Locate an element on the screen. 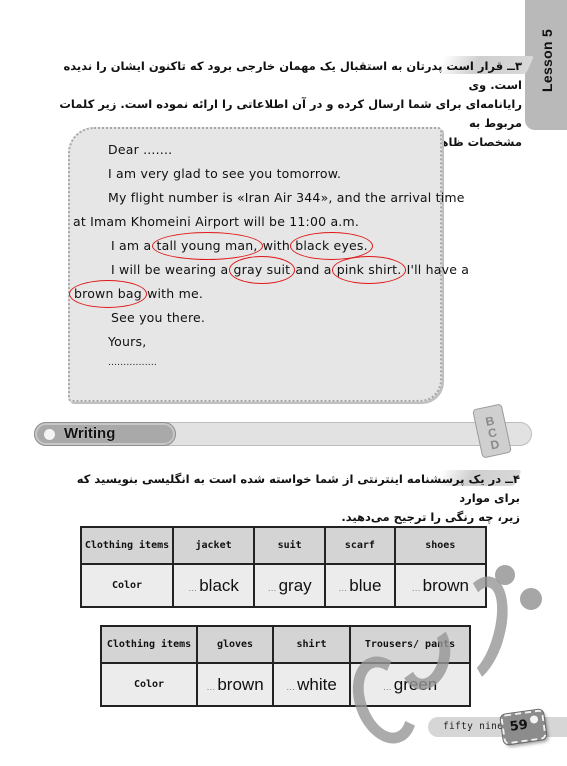 The height and width of the screenshot is (766, 567). circled-phrase: brown bag is located at coordinates (108, 294).